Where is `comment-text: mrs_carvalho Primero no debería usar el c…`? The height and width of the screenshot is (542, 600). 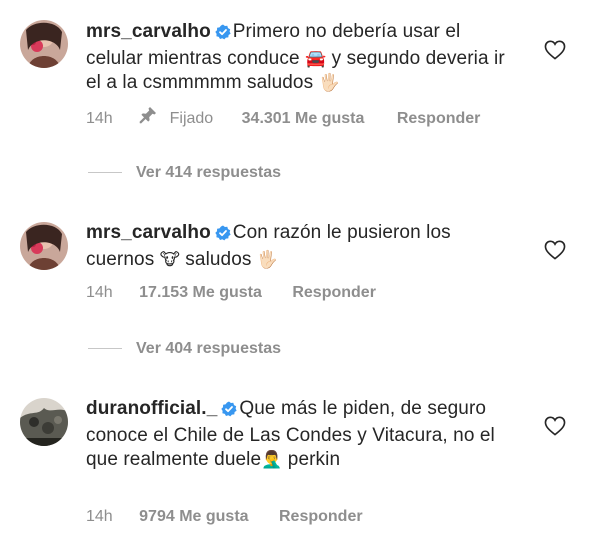
comment-text: mrs_carvalho Primero no debería usar el c… is located at coordinates (296, 57).